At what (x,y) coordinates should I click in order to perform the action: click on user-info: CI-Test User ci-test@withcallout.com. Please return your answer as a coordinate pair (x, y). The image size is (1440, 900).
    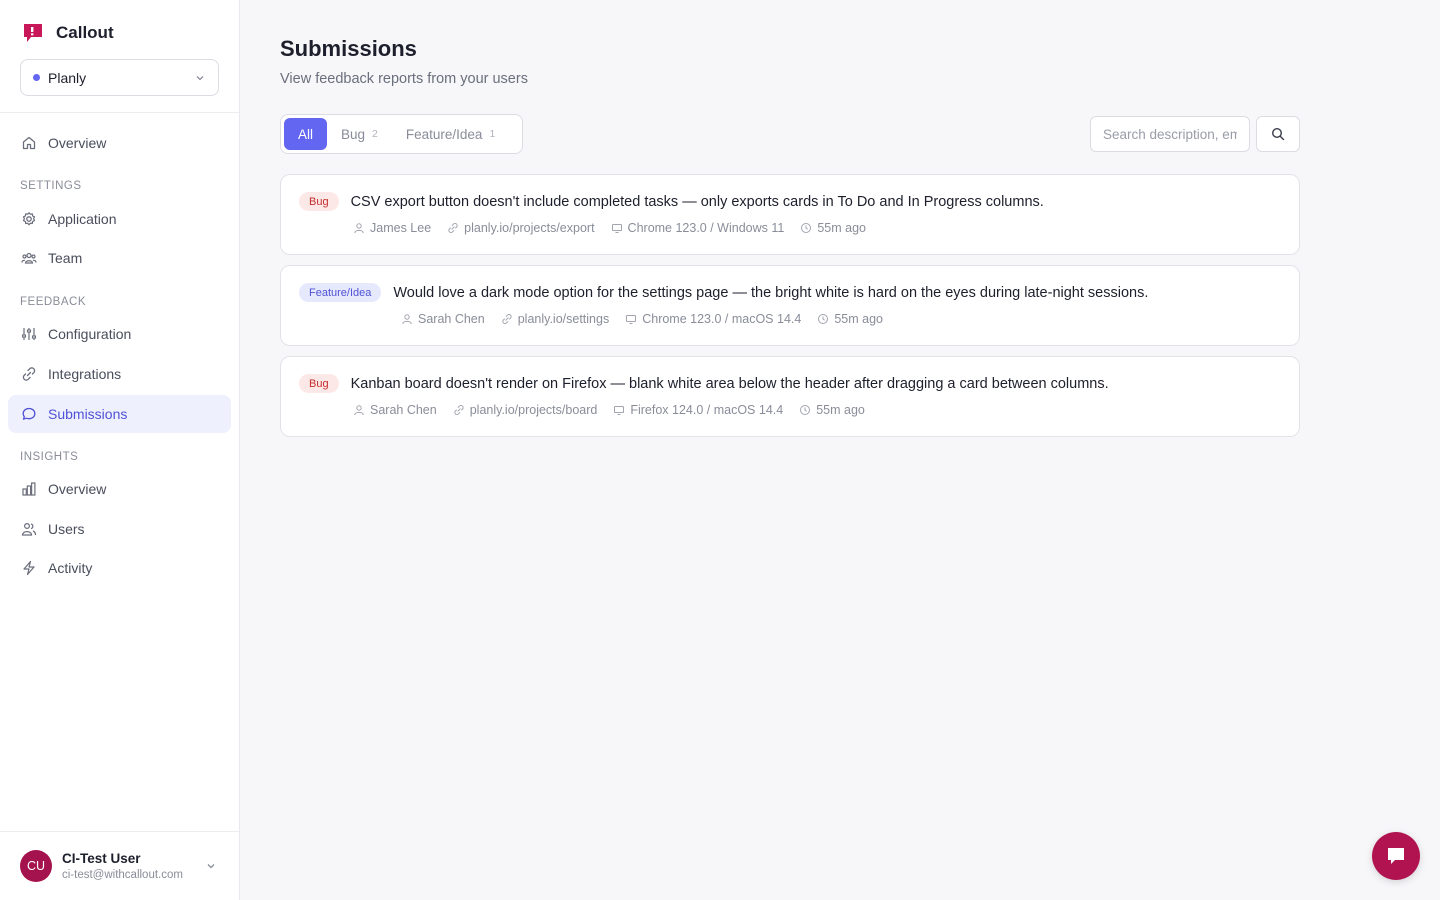
    Looking at the image, I should click on (133, 866).